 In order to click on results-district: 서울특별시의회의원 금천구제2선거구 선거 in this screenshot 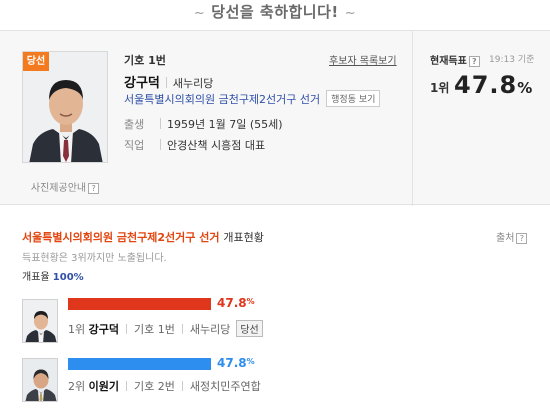, I will do `click(121, 237)`.